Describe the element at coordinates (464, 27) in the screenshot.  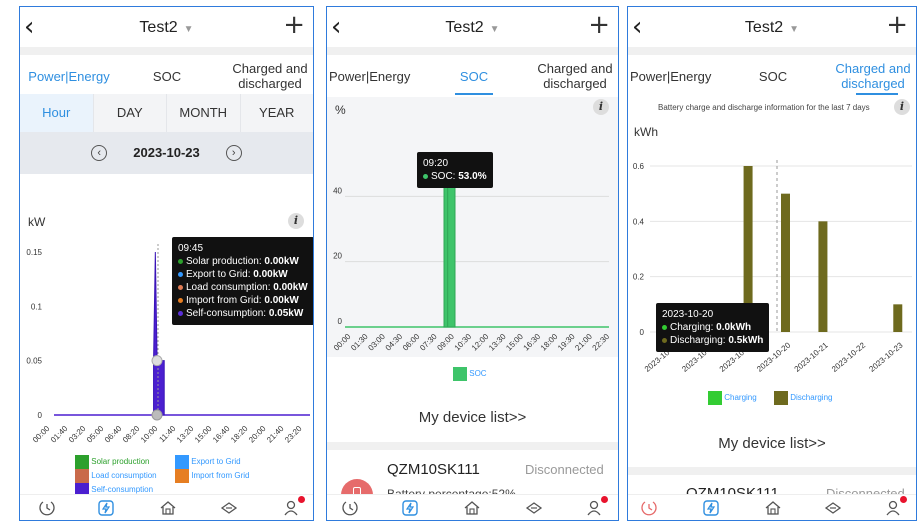
I see `page-title: Test2` at that location.